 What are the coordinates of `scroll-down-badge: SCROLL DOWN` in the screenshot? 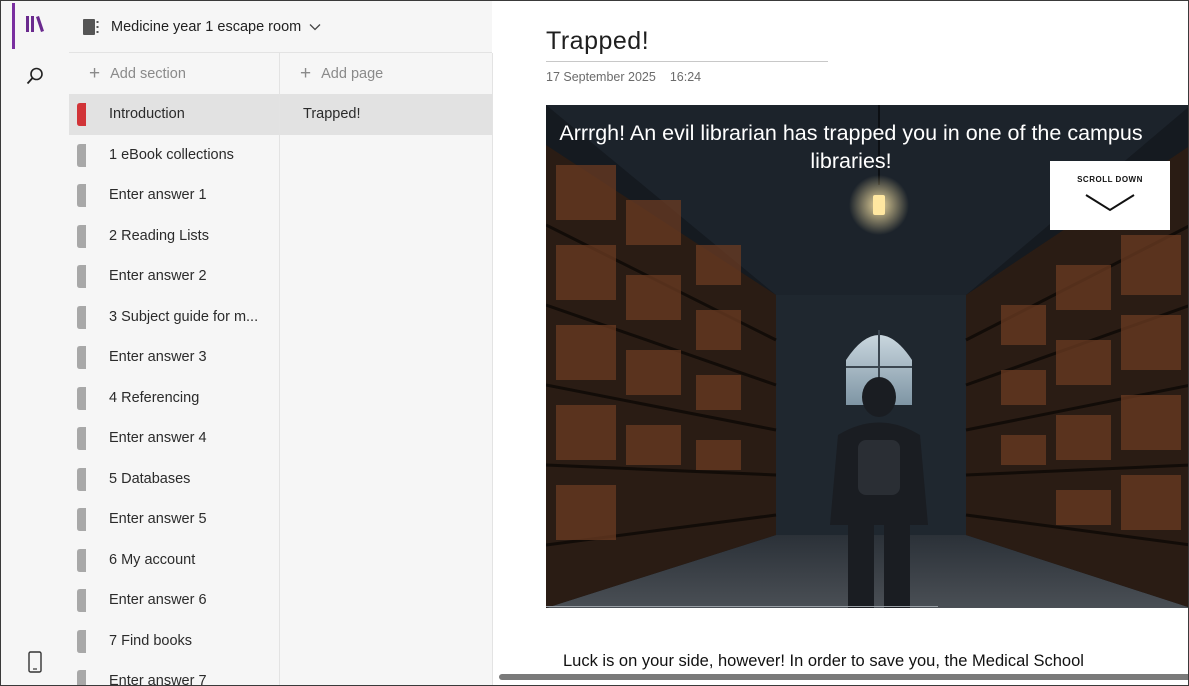 It's located at (1110, 195).